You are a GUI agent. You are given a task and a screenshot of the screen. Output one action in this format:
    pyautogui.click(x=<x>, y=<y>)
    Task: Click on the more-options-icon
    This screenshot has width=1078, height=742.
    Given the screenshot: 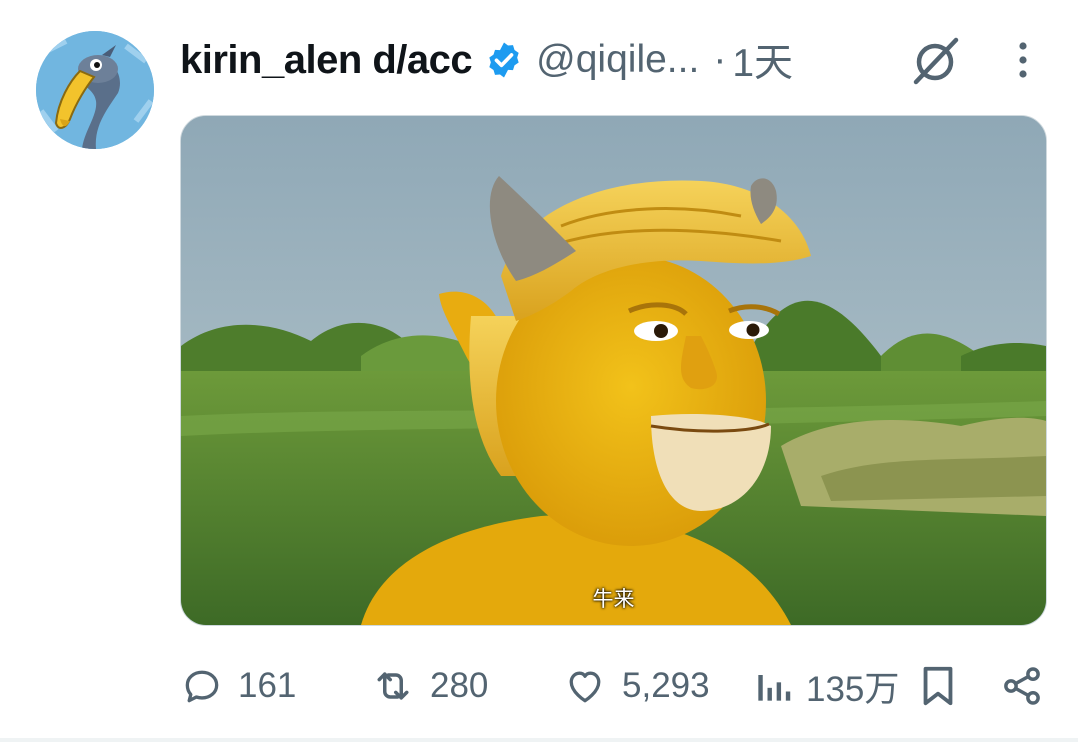 What is the action you would take?
    pyautogui.click(x=1023, y=60)
    